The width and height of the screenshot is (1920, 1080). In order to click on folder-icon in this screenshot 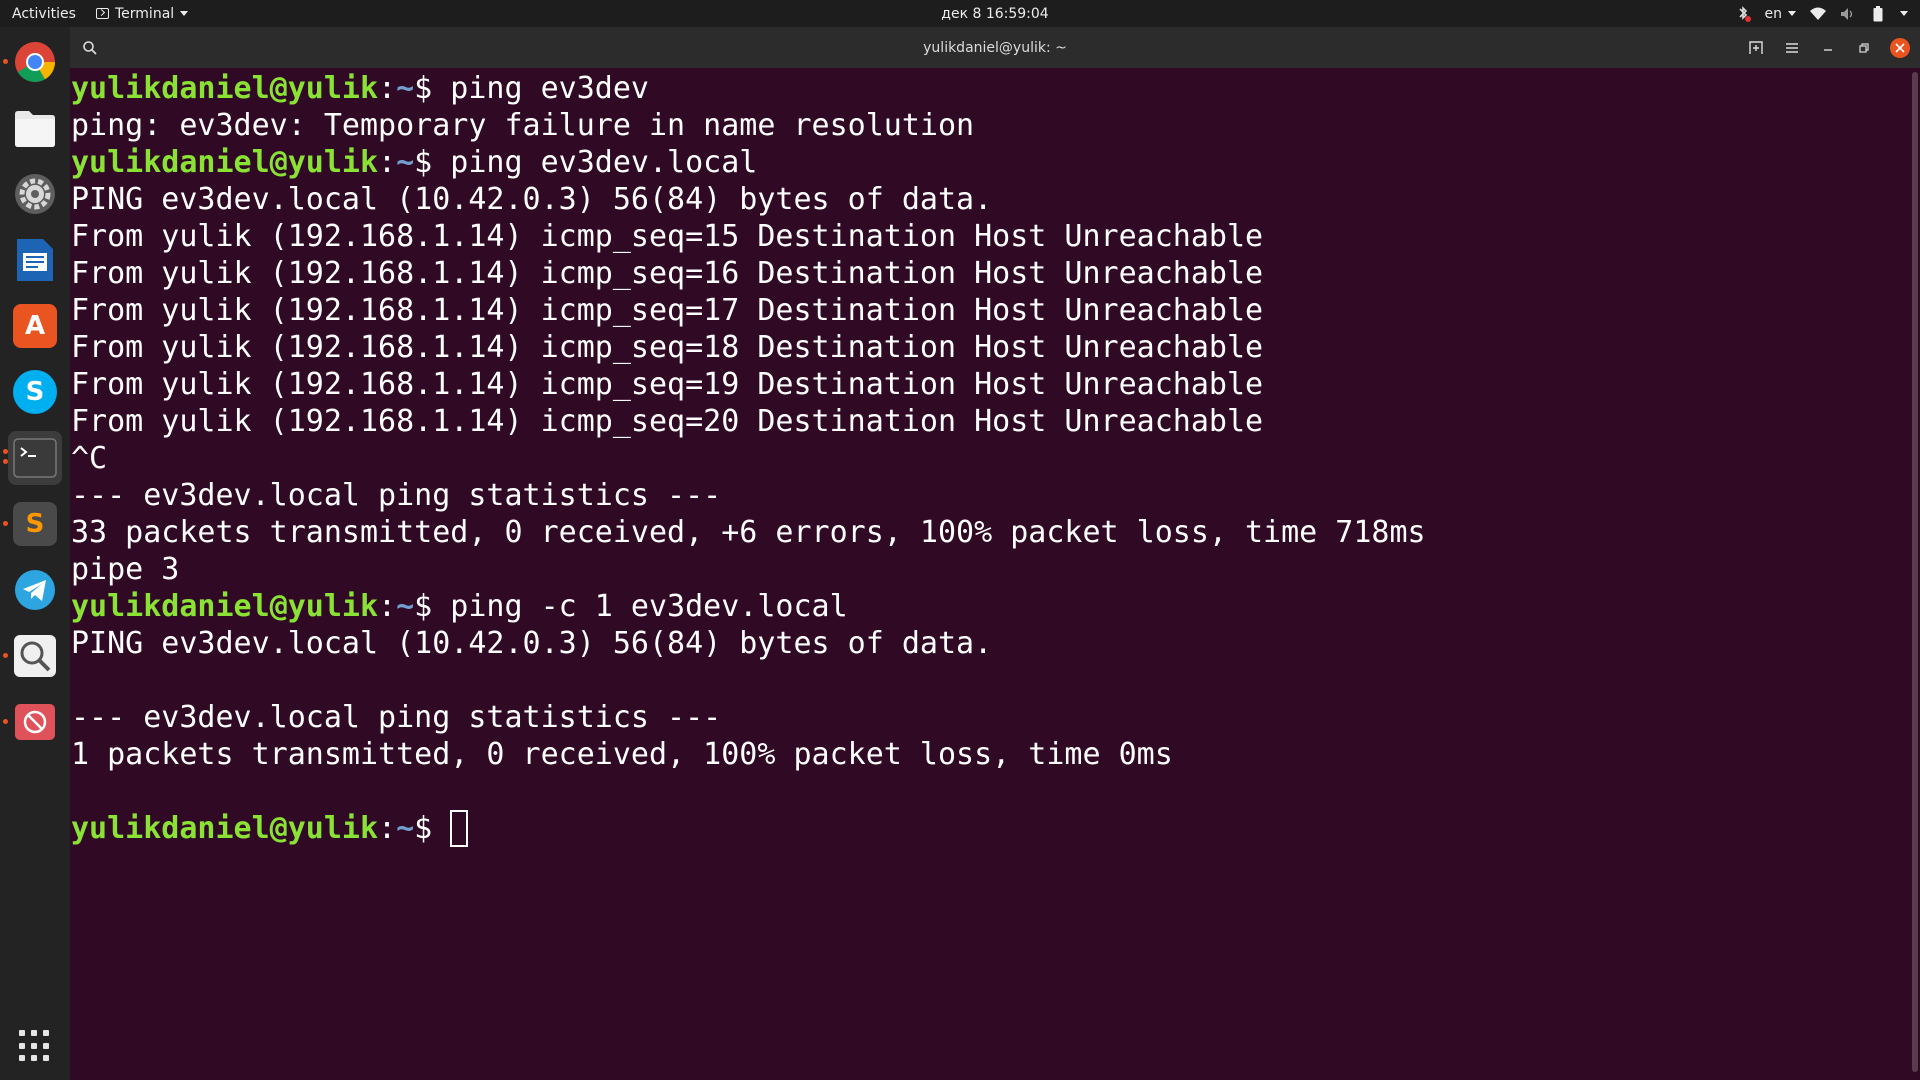, I will do `click(35, 129)`.